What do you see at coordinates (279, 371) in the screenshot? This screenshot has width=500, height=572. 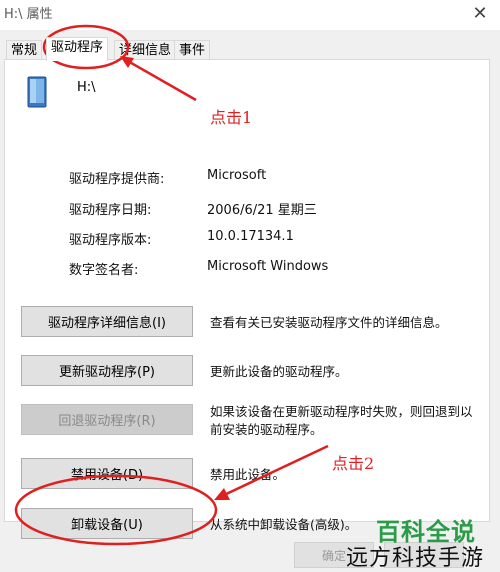 I see `update-driver-description: 更新此设备的驱动程序。` at bounding box center [279, 371].